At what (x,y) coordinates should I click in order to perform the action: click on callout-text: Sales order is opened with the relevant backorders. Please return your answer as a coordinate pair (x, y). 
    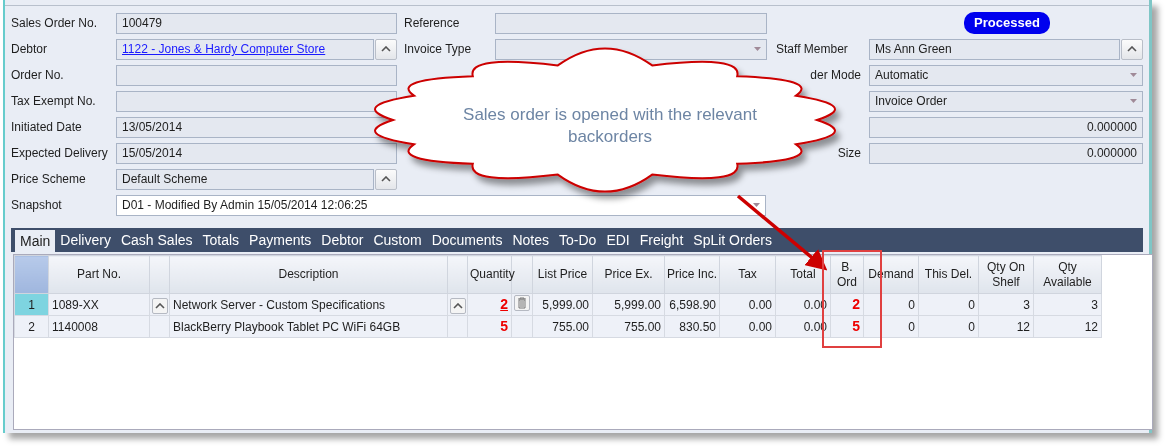
    Looking at the image, I should click on (610, 126).